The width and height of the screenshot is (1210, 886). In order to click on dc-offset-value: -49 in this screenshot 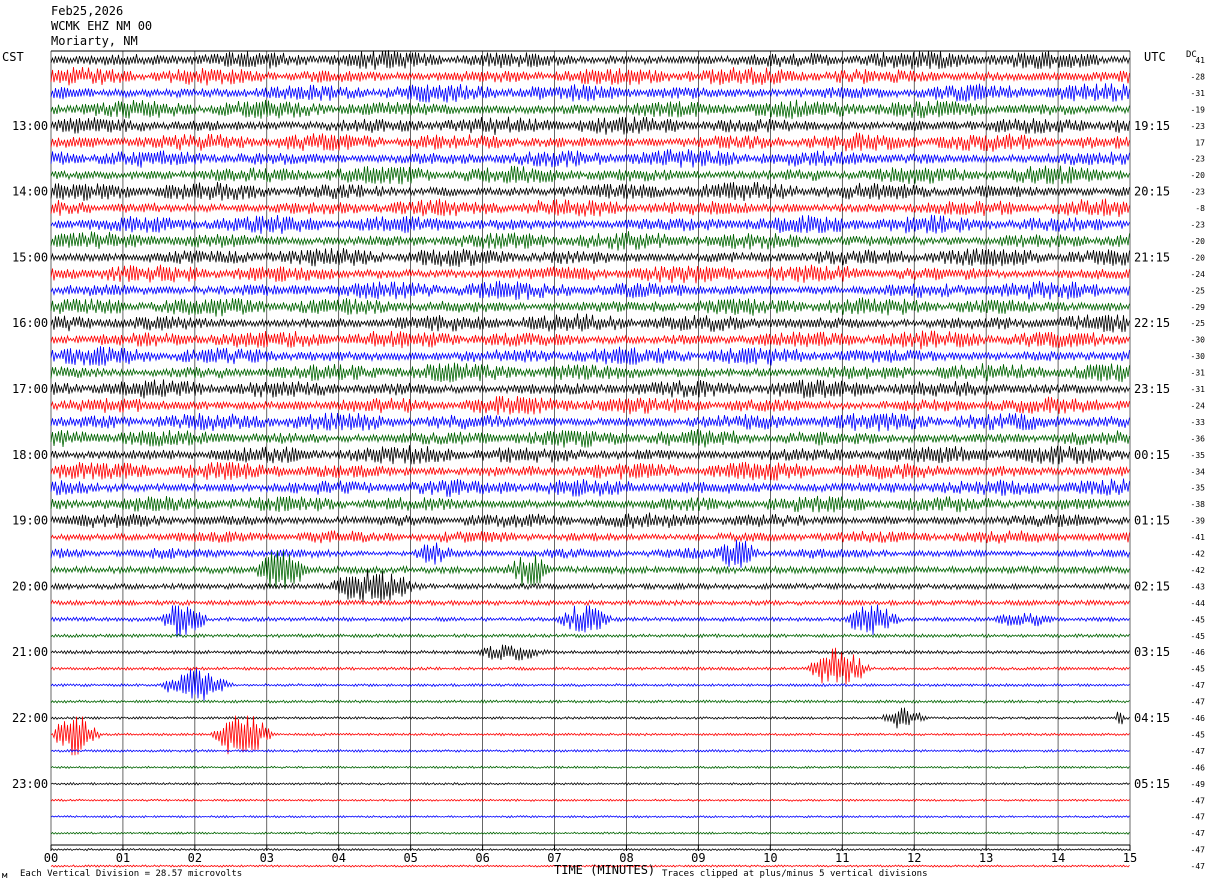, I will do `click(1198, 784)`.